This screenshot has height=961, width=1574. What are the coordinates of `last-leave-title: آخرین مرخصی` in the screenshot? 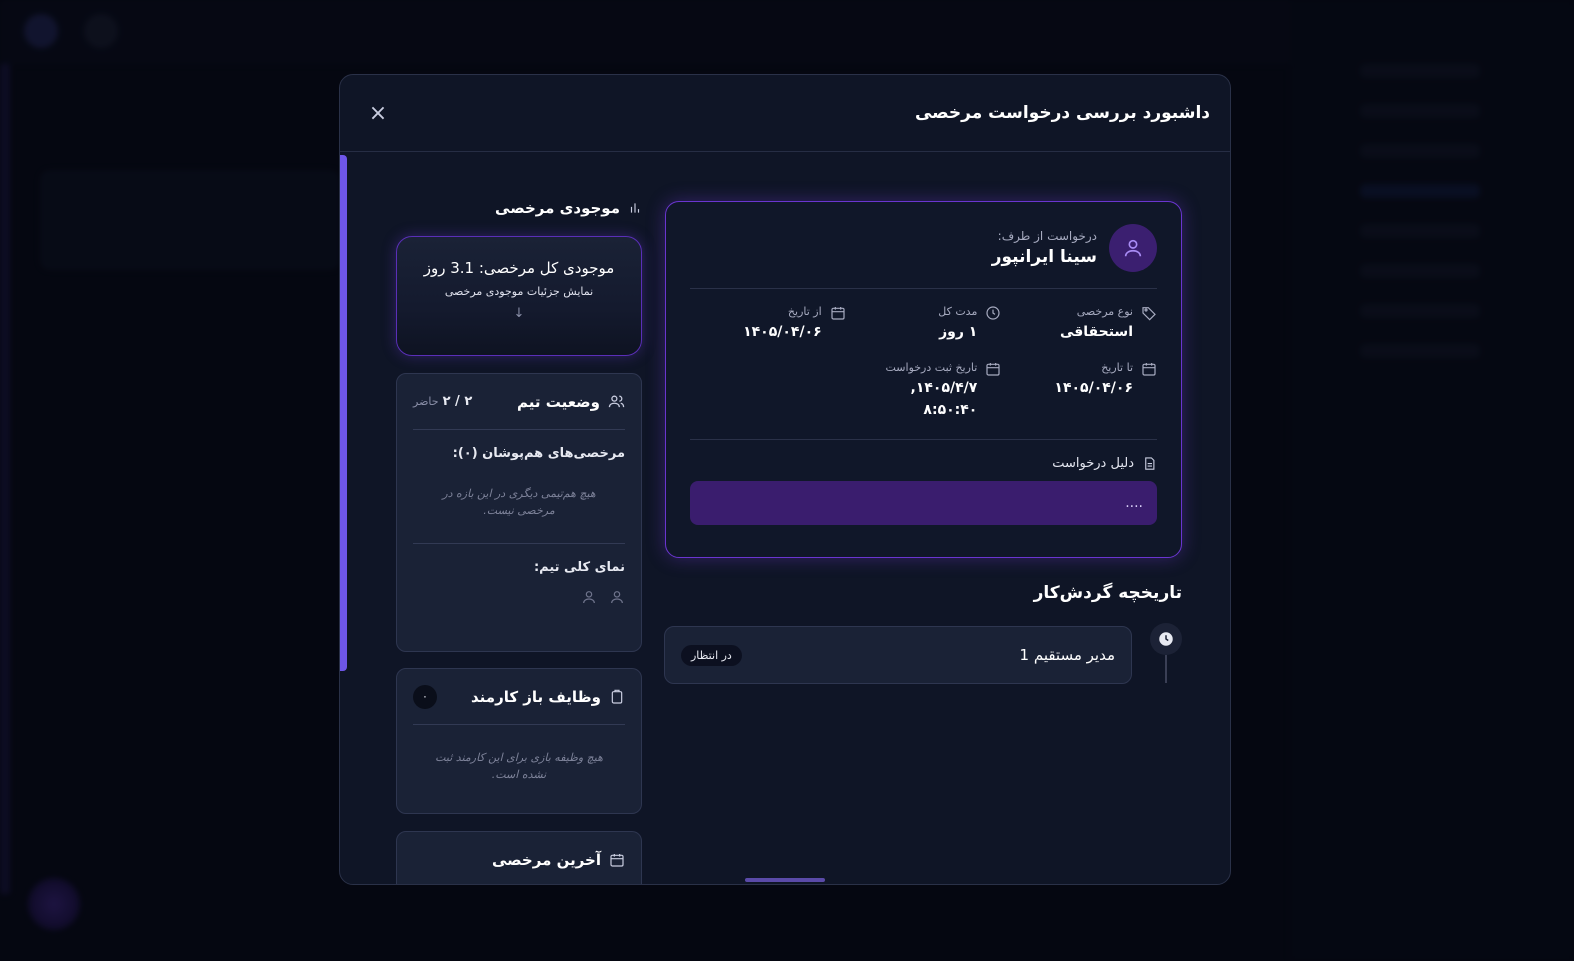 It's located at (558, 860).